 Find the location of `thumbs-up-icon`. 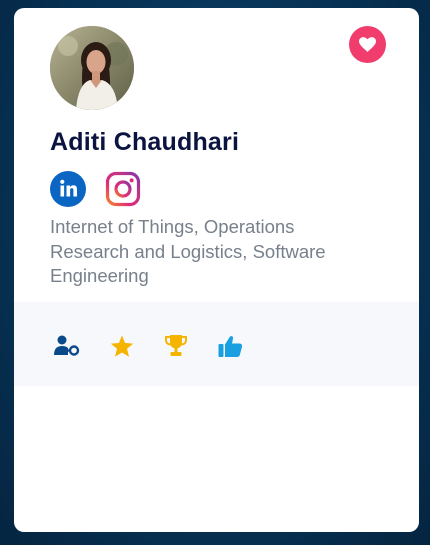

thumbs-up-icon is located at coordinates (230, 346).